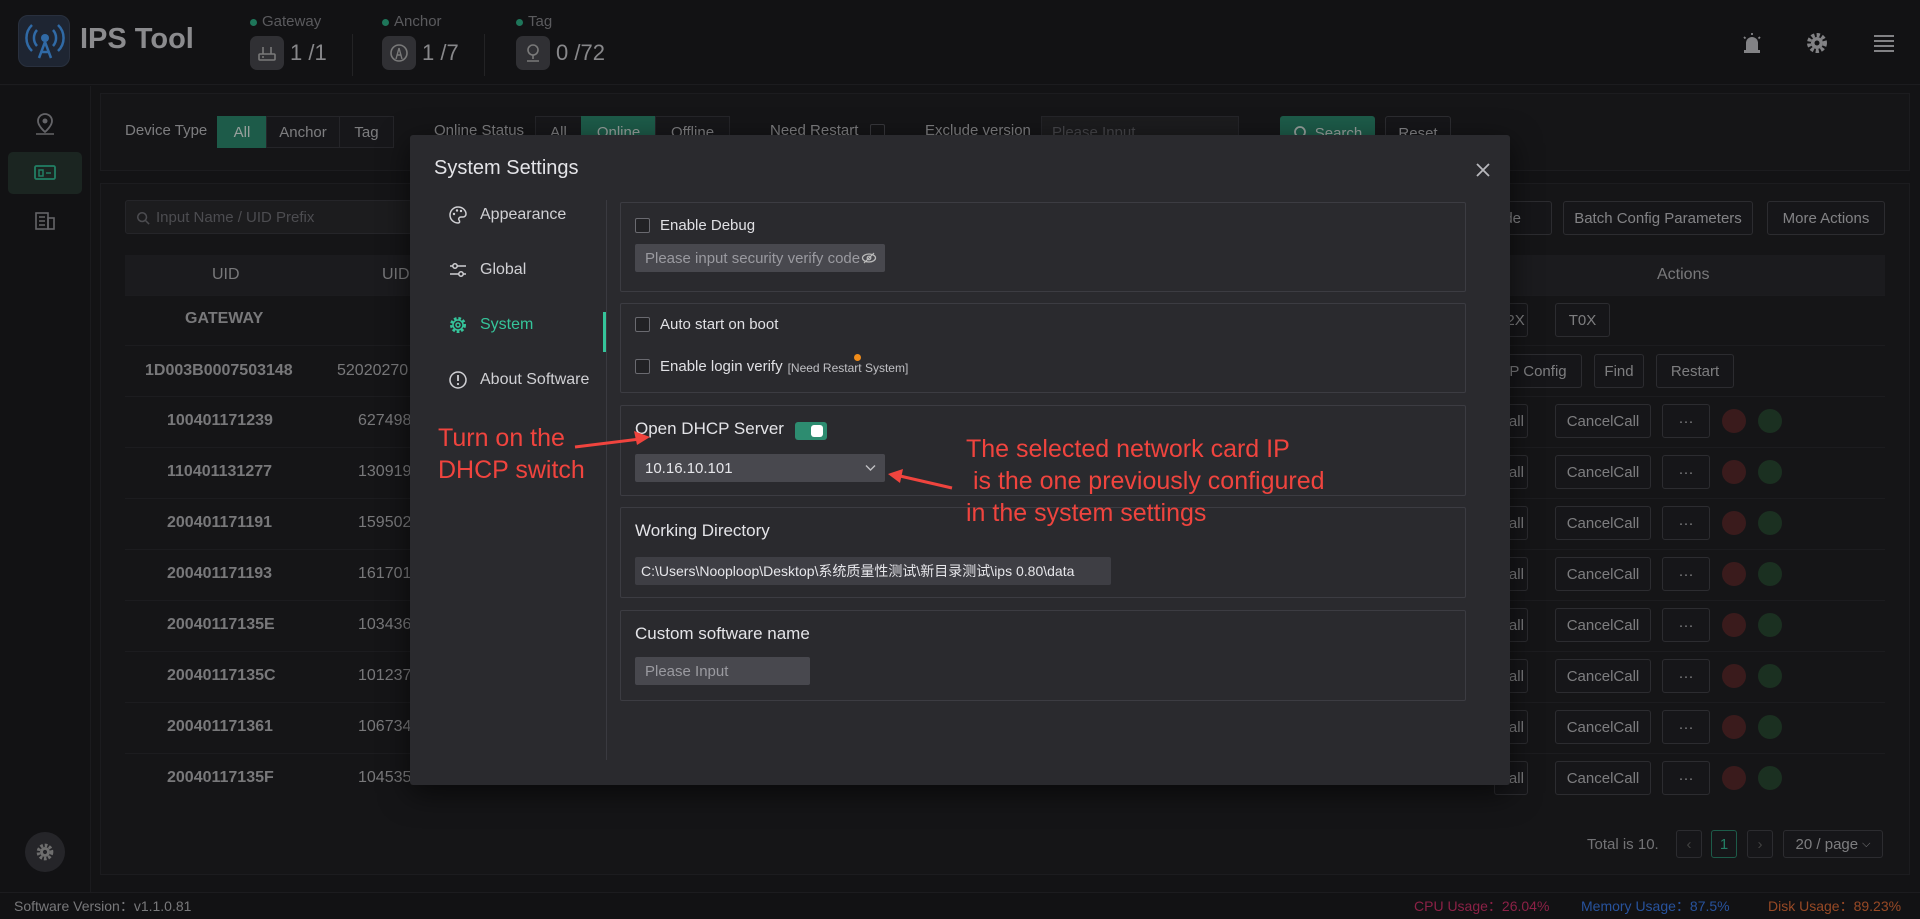 The width and height of the screenshot is (1920, 919). I want to click on annotation-arrows, so click(763, 460).